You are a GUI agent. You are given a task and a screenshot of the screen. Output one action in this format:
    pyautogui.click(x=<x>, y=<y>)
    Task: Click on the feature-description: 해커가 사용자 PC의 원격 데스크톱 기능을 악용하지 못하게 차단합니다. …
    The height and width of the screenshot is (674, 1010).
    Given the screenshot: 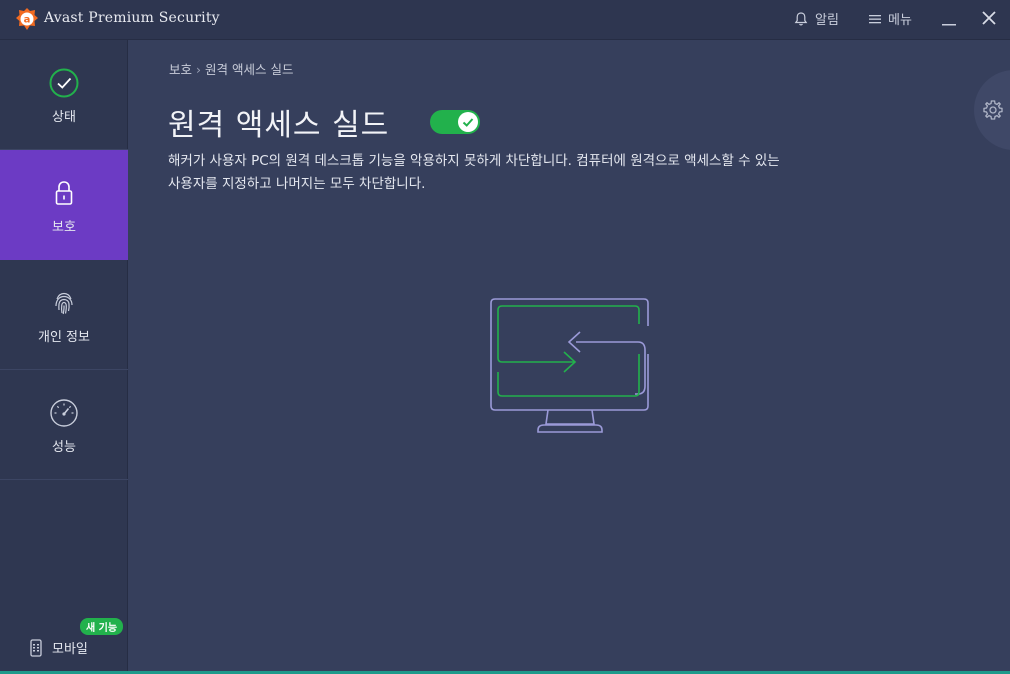 What is the action you would take?
    pyautogui.click(x=474, y=172)
    